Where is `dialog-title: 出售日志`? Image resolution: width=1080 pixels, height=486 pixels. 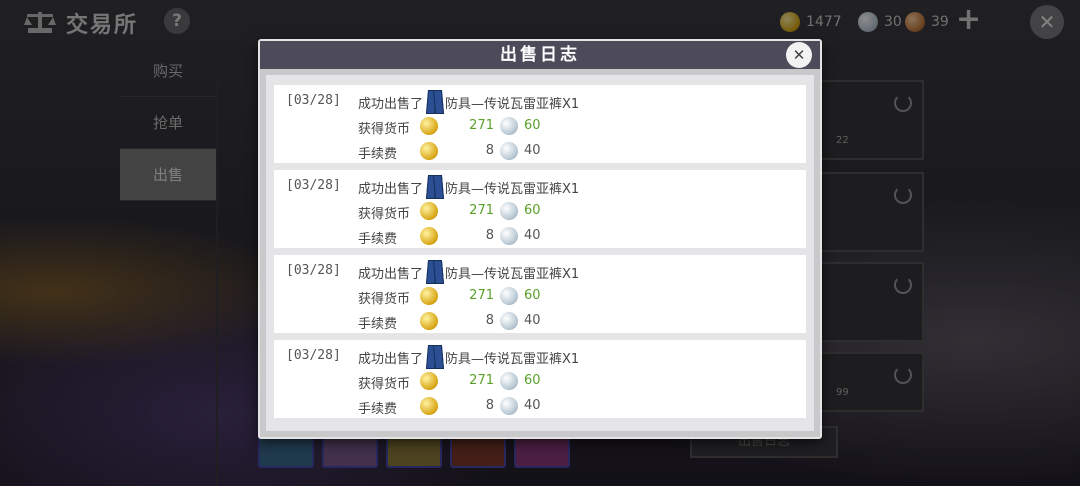 dialog-title: 出售日志 is located at coordinates (540, 55).